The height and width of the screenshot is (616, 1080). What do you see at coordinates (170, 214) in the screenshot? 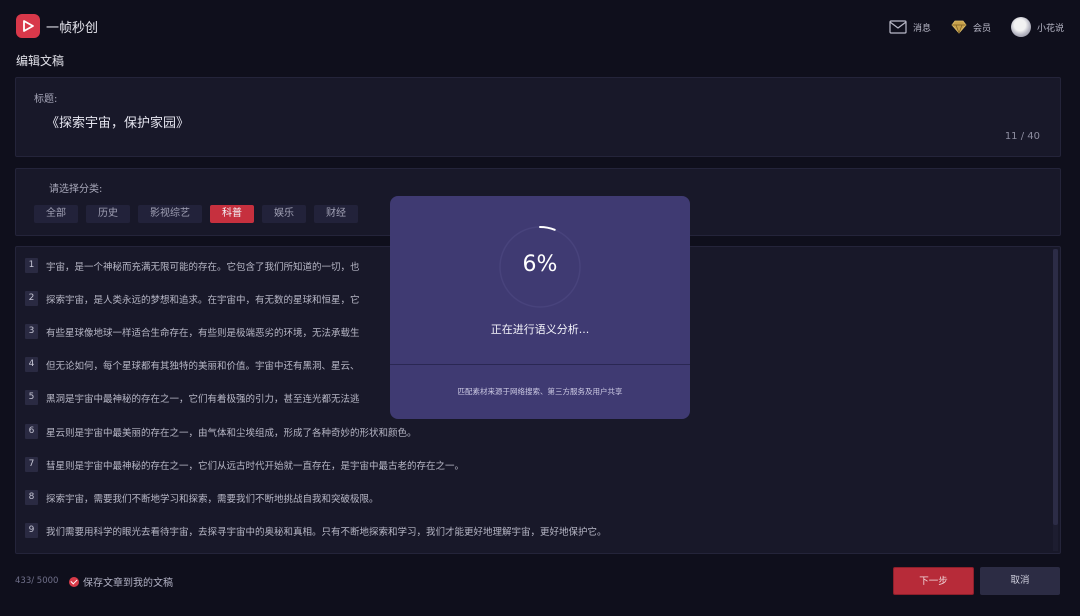
I see `category-tab-film: 影视综艺` at bounding box center [170, 214].